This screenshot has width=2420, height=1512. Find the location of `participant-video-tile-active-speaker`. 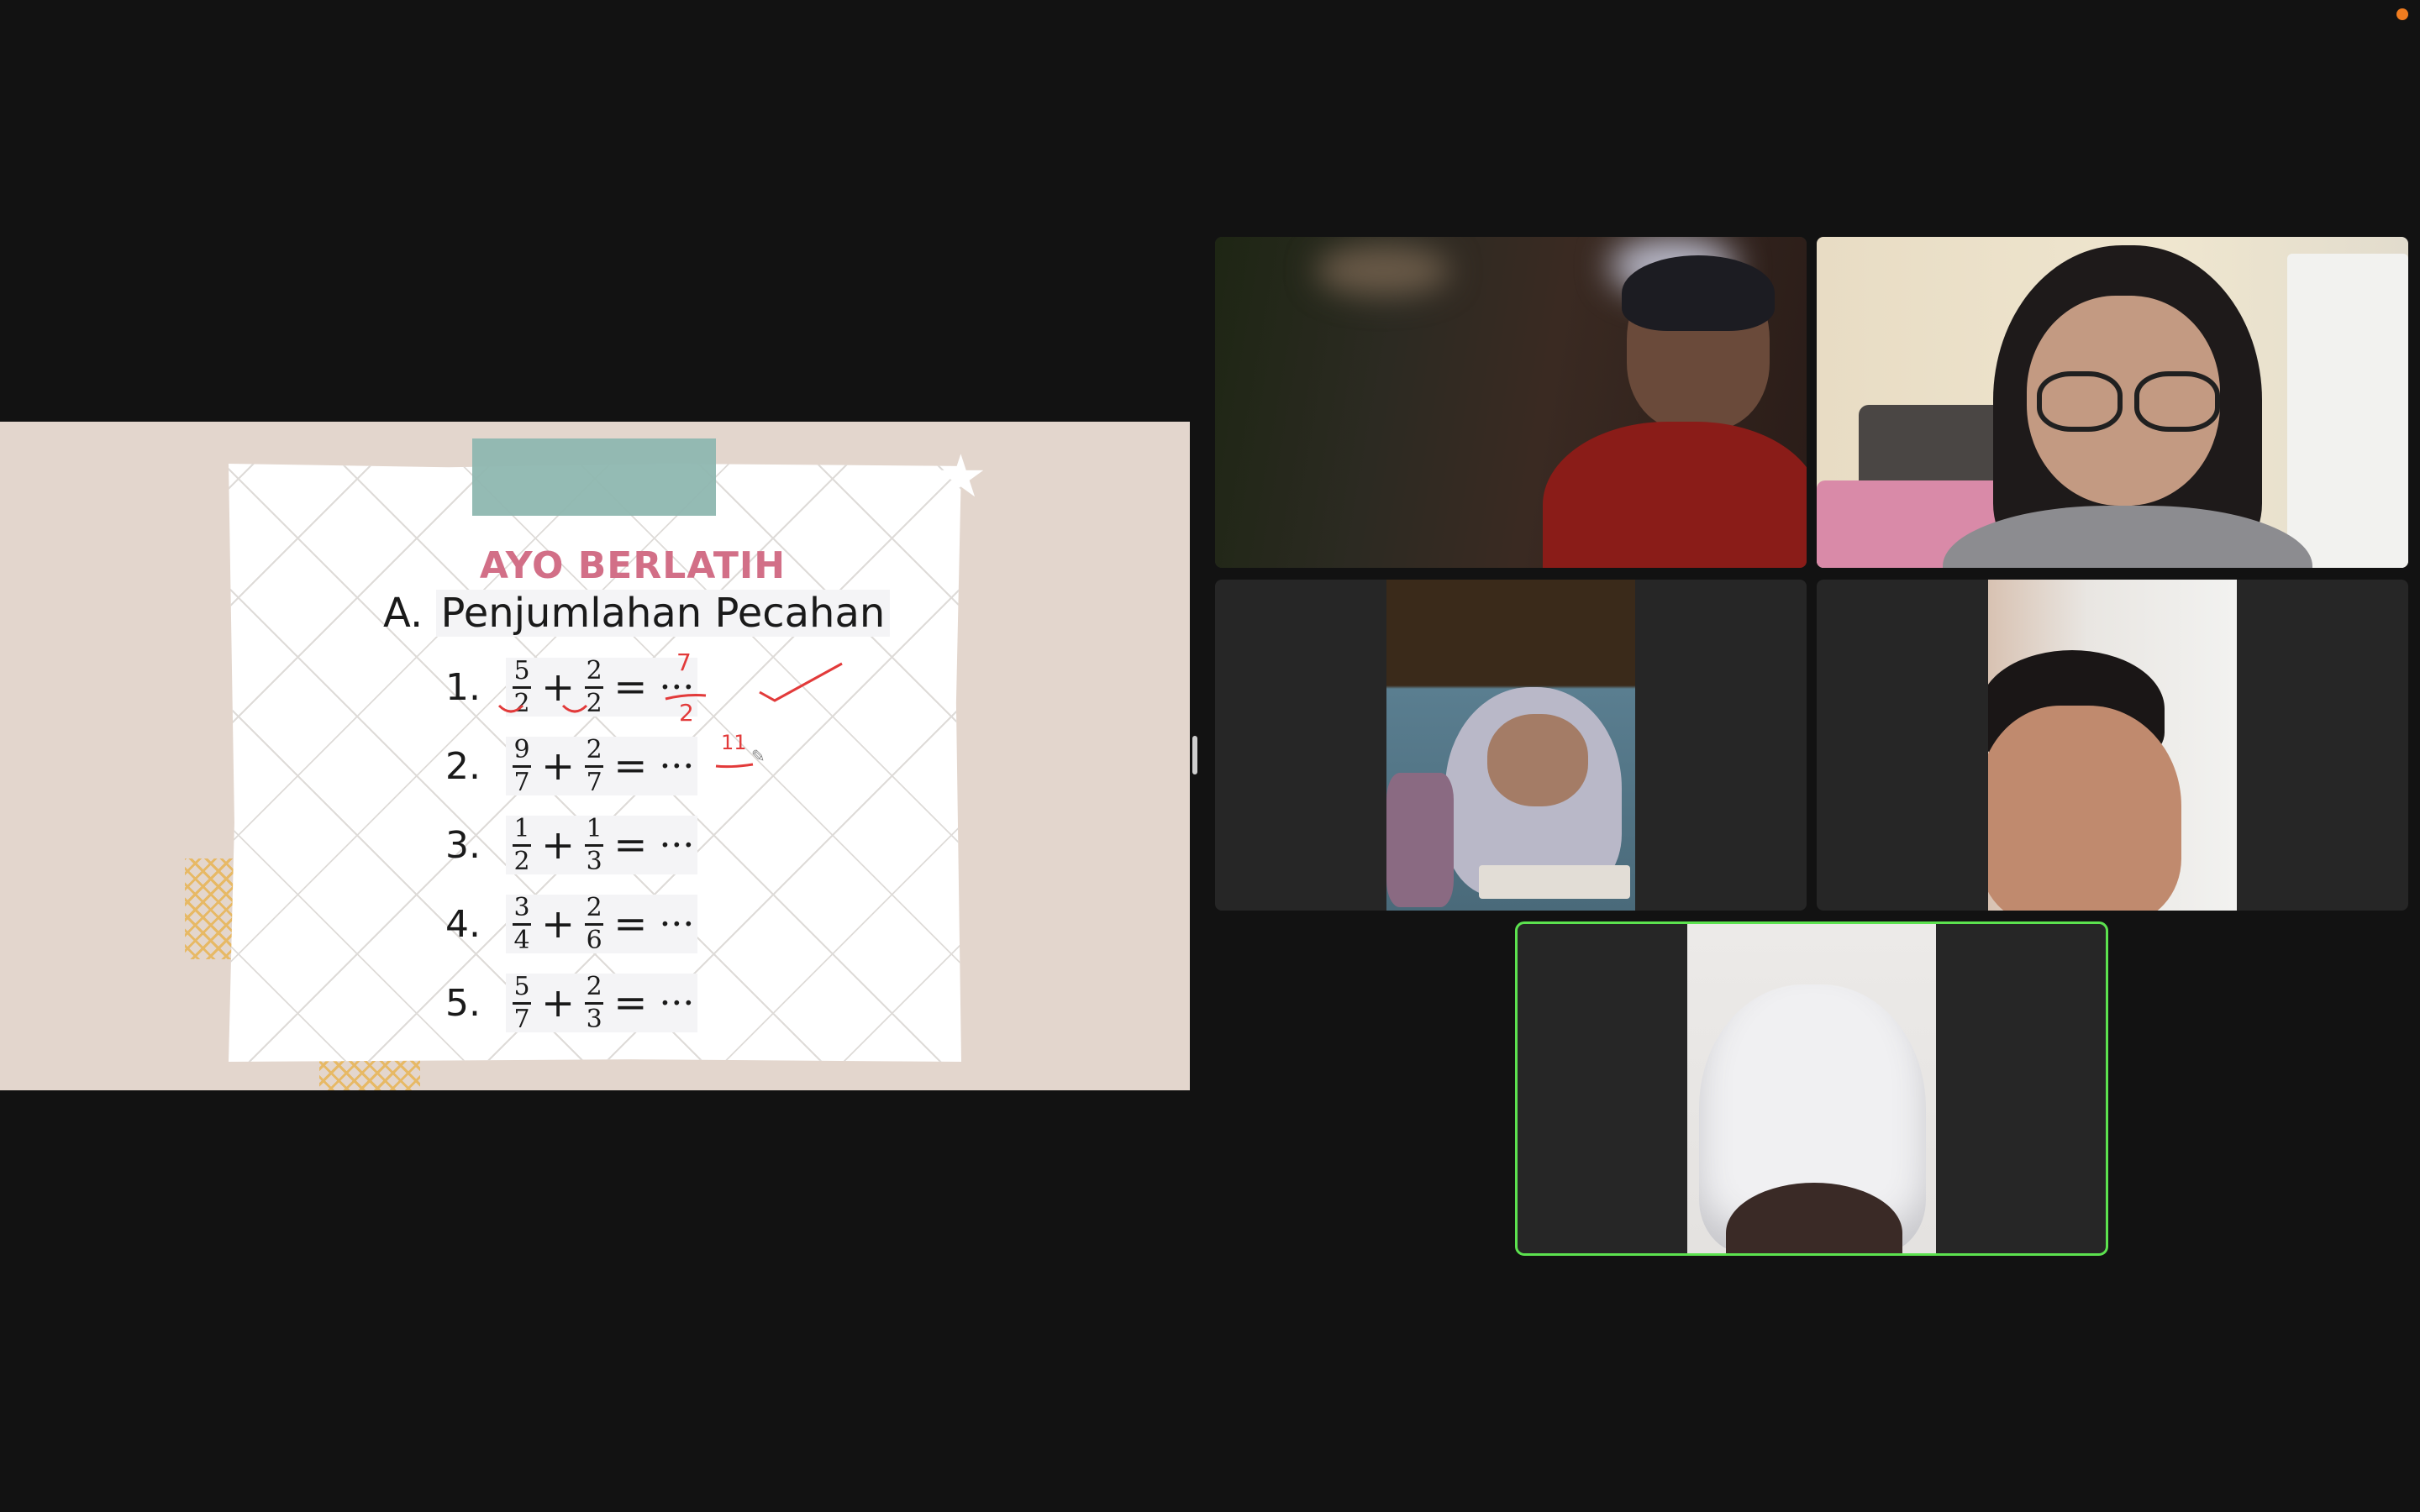

participant-video-tile-active-speaker is located at coordinates (1811, 1088).